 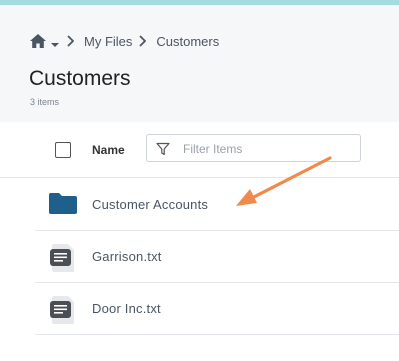 What do you see at coordinates (217, 257) in the screenshot?
I see `list-item-garrison: Garrison.txt` at bounding box center [217, 257].